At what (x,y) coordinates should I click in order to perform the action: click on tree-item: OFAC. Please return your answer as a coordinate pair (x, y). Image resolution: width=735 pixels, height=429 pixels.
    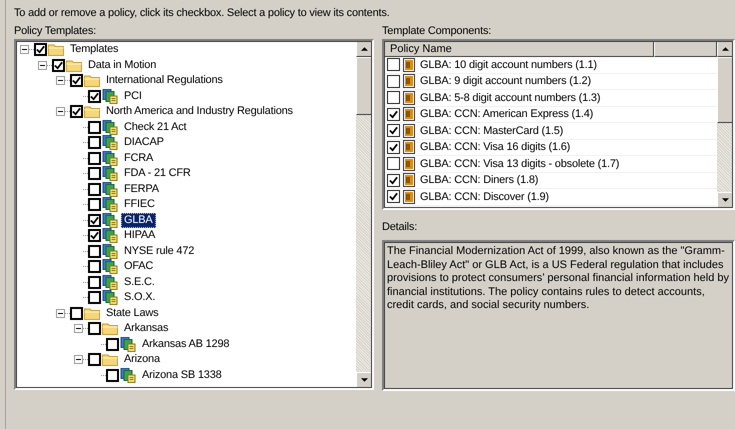
    Looking at the image, I should click on (138, 266).